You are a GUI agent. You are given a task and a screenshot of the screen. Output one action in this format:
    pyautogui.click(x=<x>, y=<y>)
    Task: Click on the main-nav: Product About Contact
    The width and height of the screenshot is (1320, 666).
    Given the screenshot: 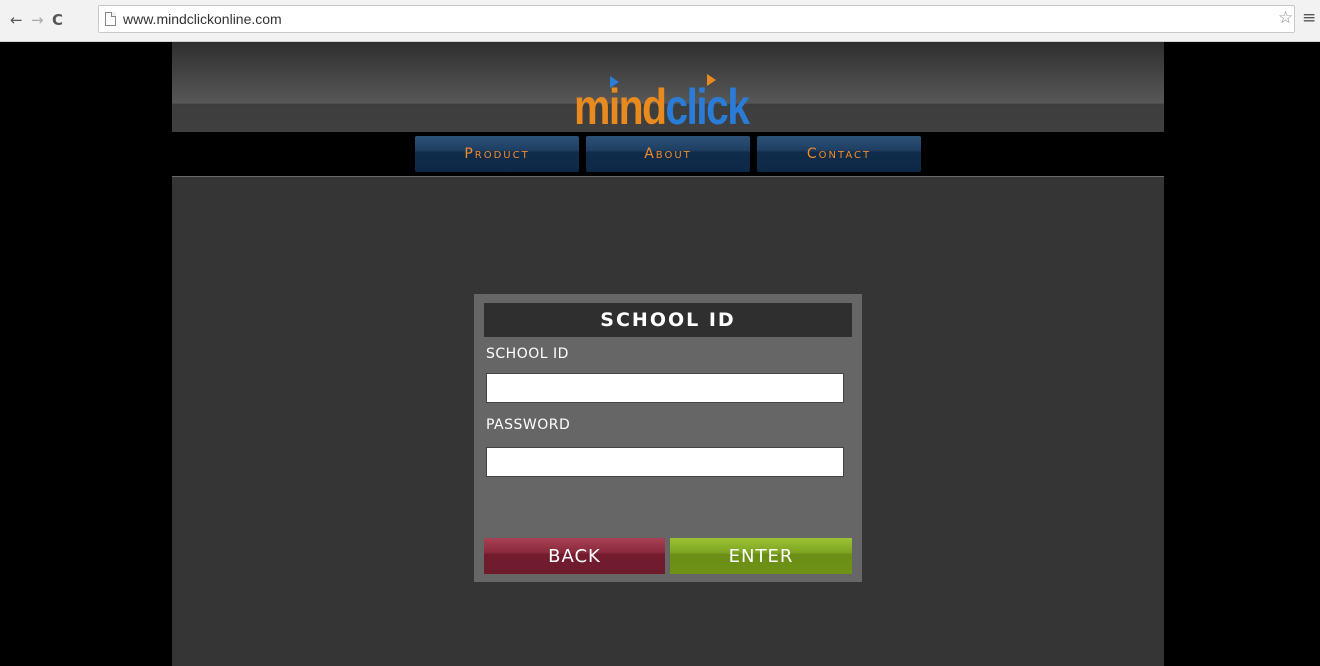 What is the action you would take?
    pyautogui.click(x=668, y=154)
    